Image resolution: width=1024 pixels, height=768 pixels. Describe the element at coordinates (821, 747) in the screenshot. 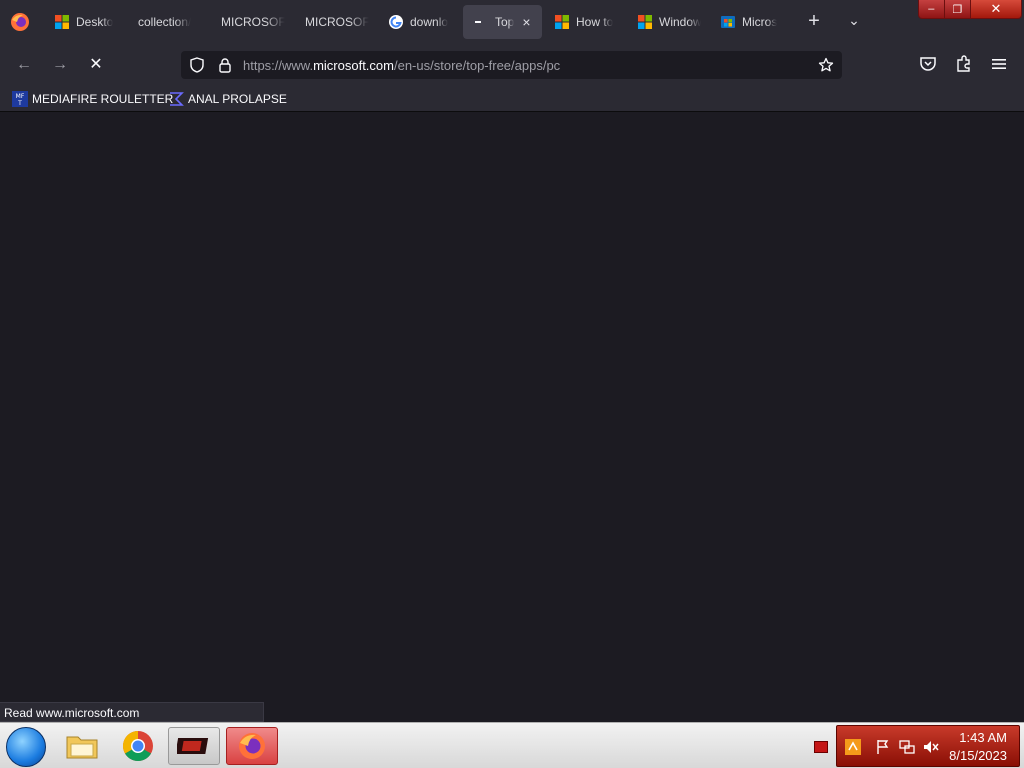

I see `show-hidden-icons-button` at that location.